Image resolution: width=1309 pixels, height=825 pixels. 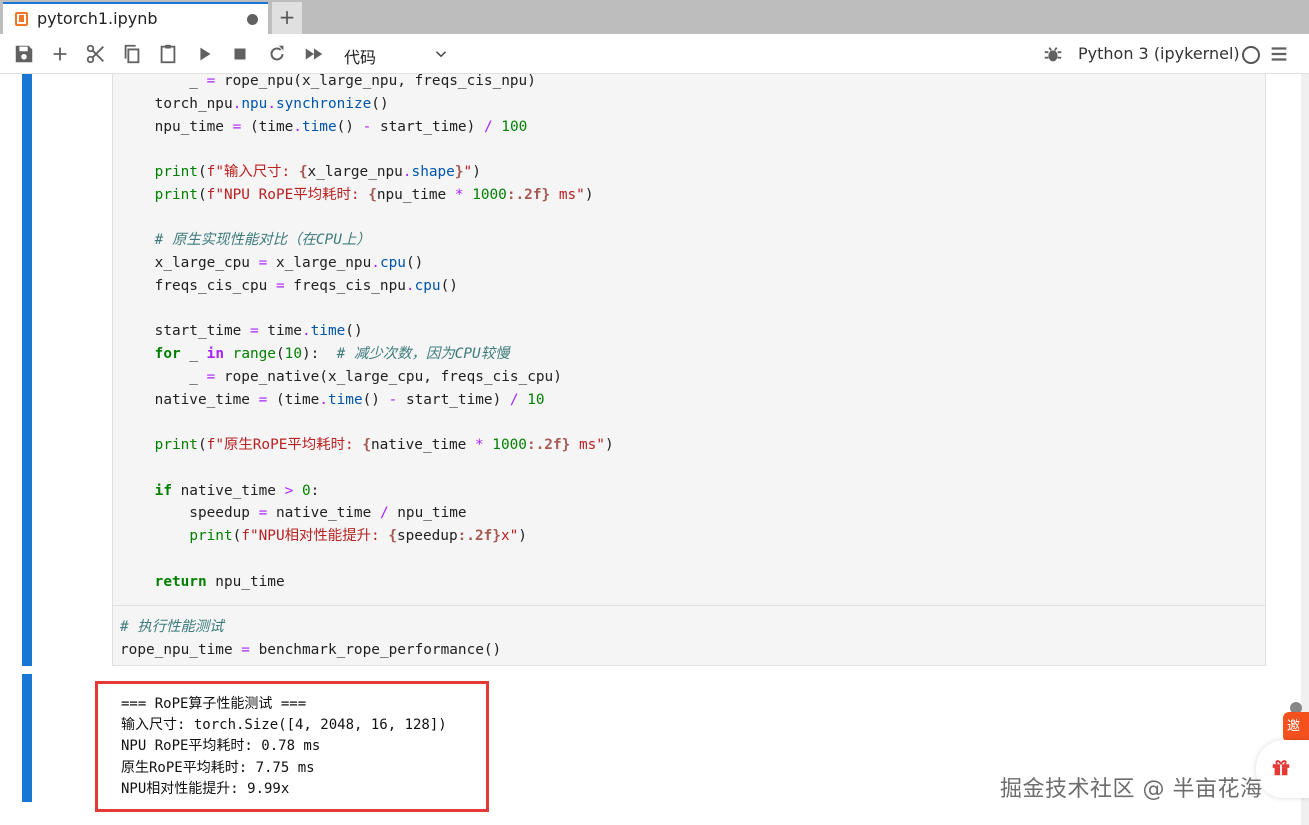 I want to click on code-line: print(f"NPU相对性能提升: {speedup:.2f}x"), so click(x=358, y=536).